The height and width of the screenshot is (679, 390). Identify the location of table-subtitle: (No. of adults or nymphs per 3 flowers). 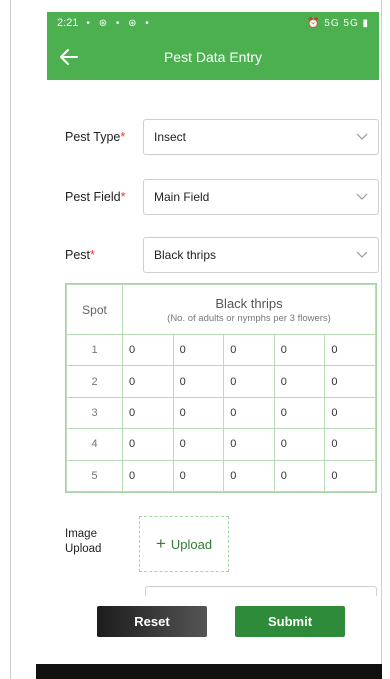
(249, 318).